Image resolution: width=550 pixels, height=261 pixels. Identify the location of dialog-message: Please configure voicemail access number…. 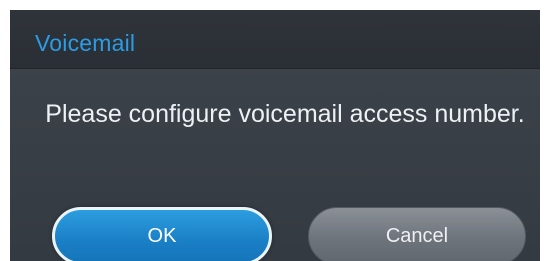
(285, 114).